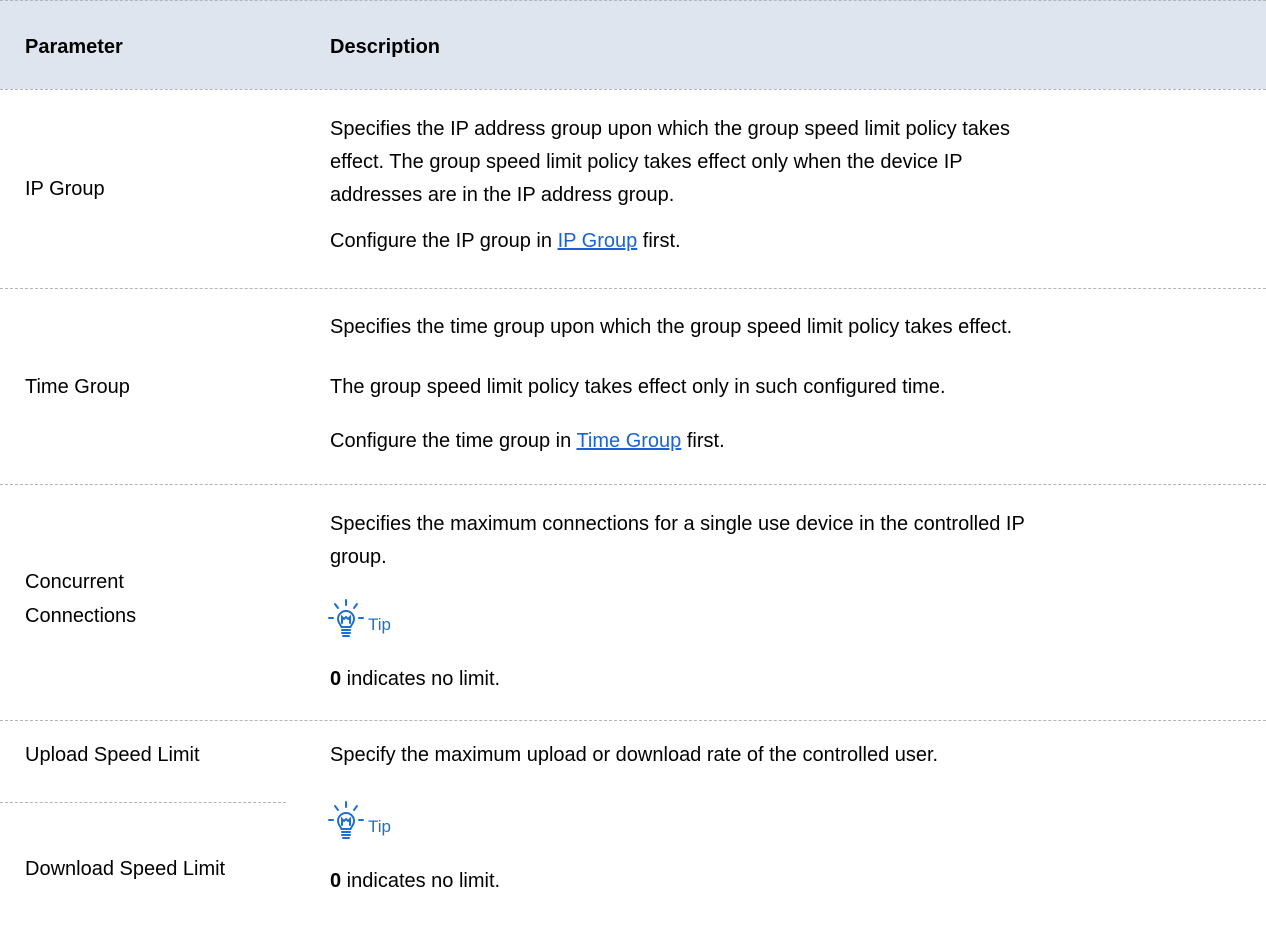  Describe the element at coordinates (628, 441) in the screenshot. I see `time-group-link: Time Group` at that location.